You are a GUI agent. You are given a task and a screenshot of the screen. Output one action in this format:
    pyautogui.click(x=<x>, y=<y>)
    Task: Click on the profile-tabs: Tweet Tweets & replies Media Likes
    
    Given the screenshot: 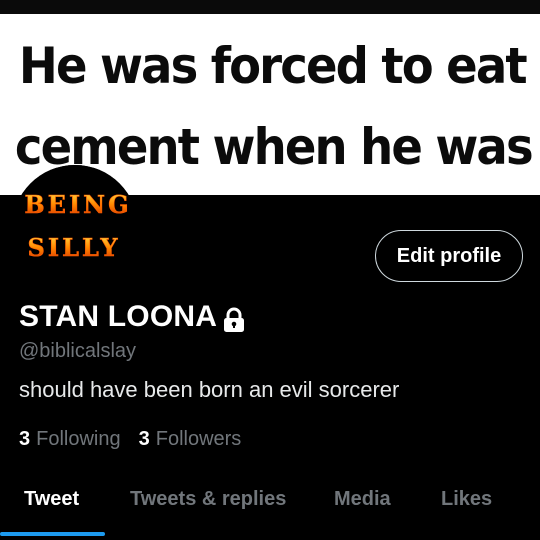 What is the action you would take?
    pyautogui.click(x=270, y=505)
    